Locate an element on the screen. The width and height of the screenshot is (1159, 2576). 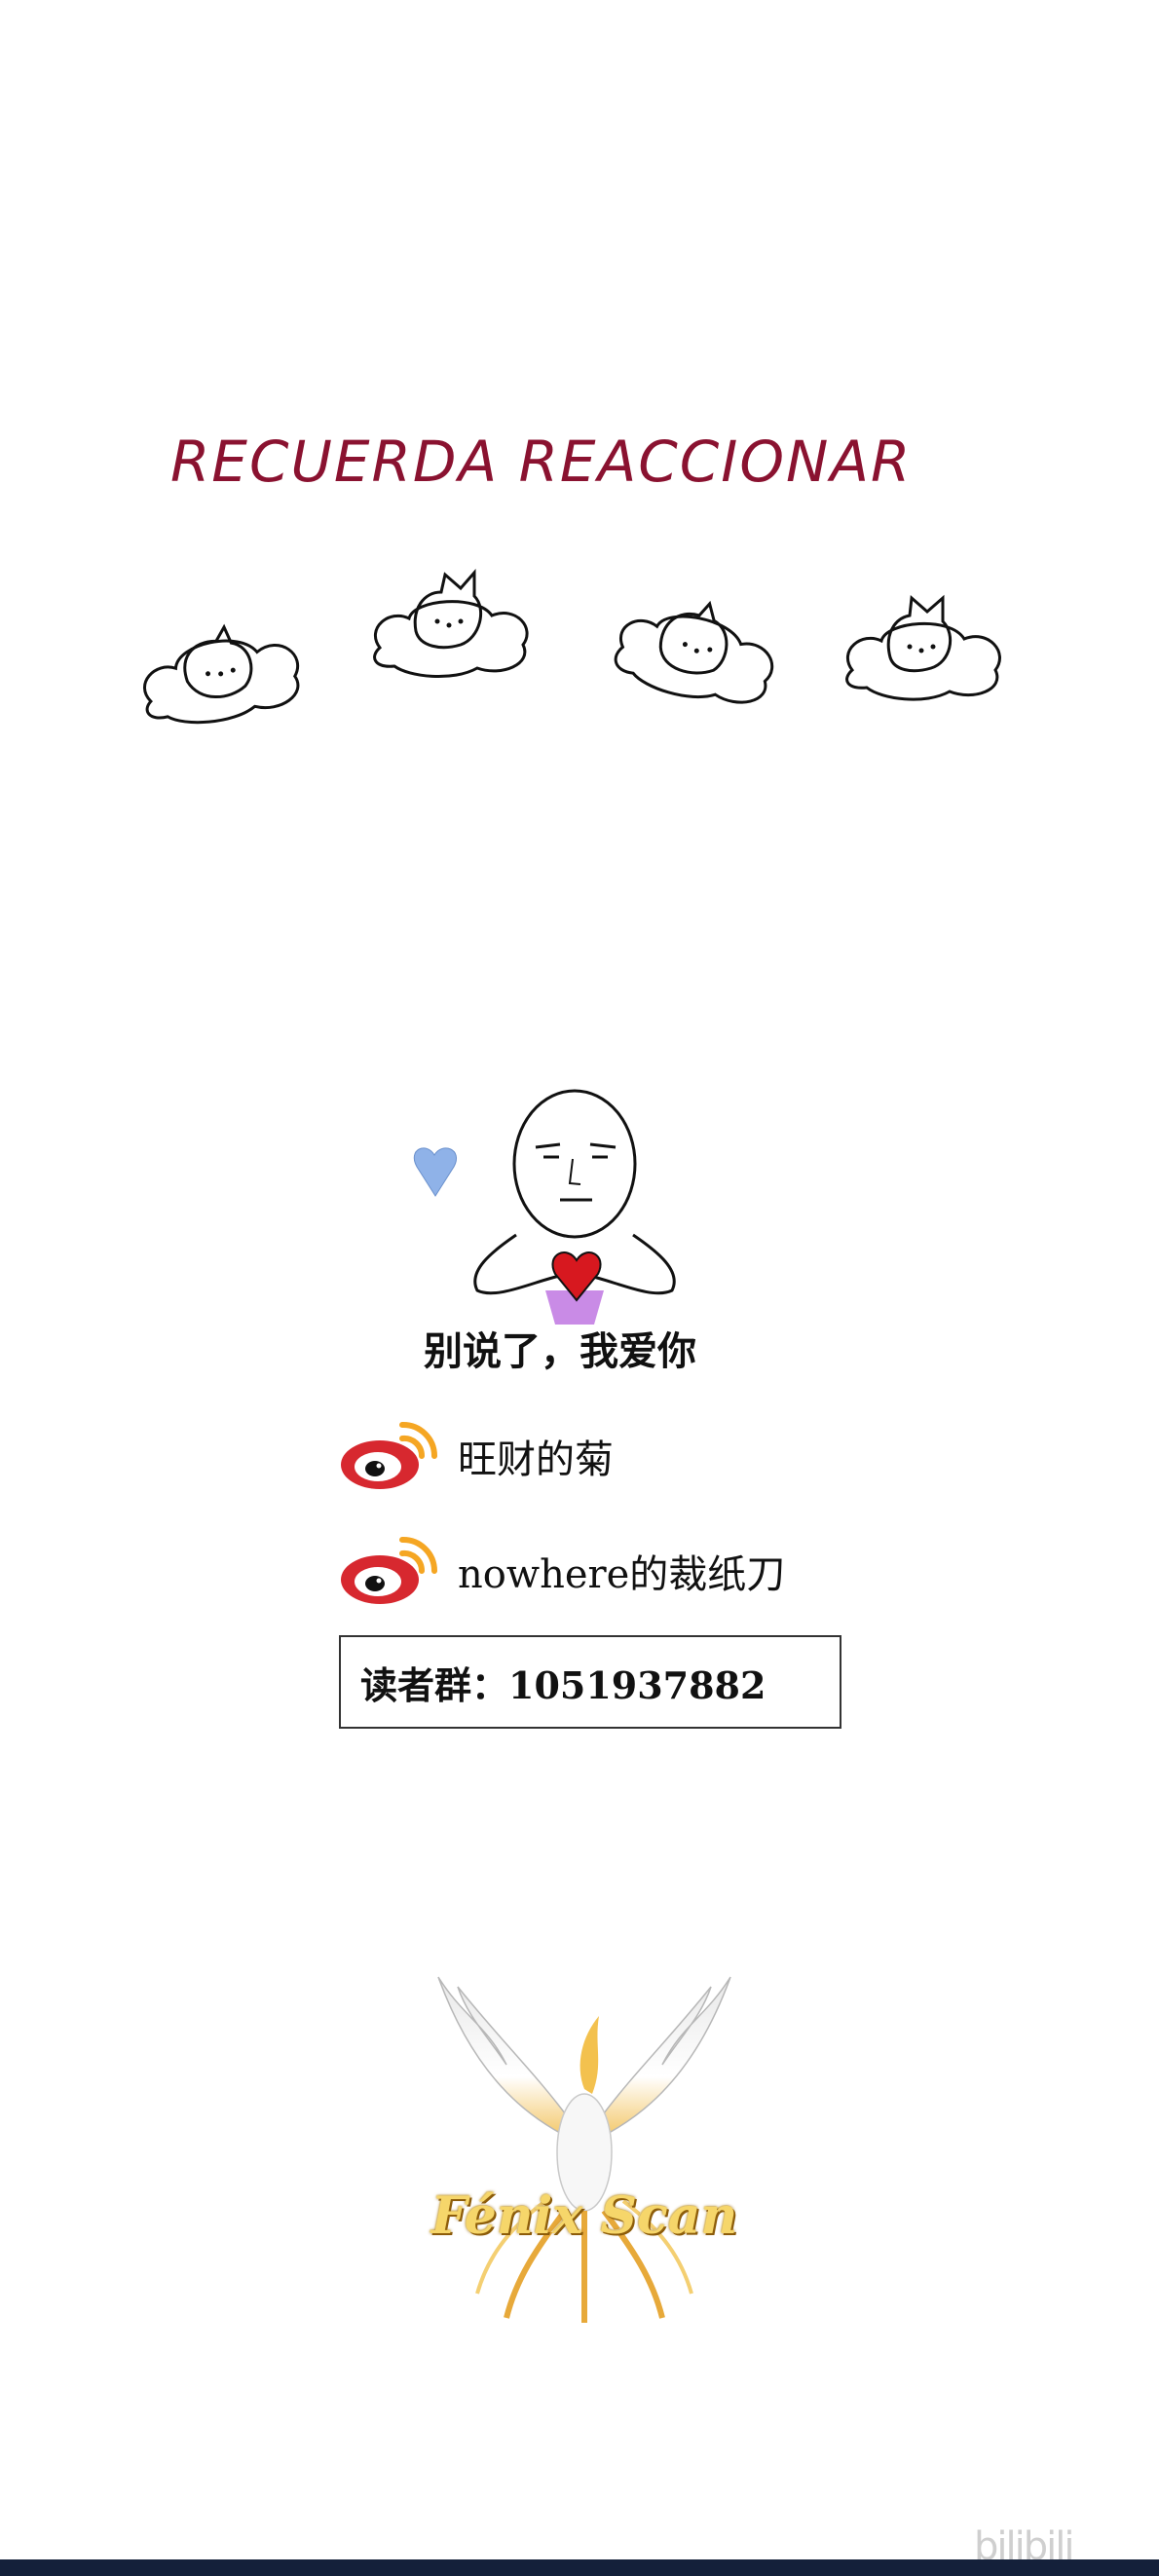
meme-caption: 别说了，我爱你 is located at coordinates (560, 1351).